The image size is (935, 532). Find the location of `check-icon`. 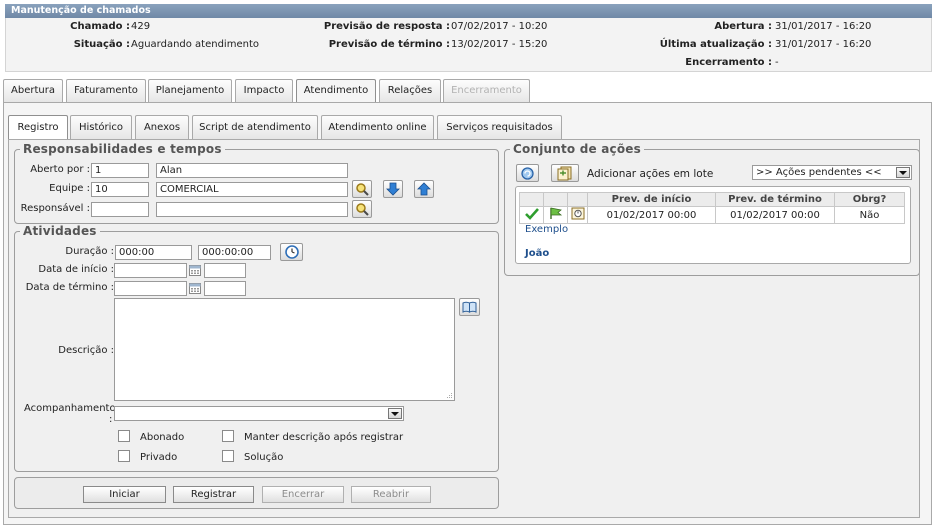

check-icon is located at coordinates (531, 213).